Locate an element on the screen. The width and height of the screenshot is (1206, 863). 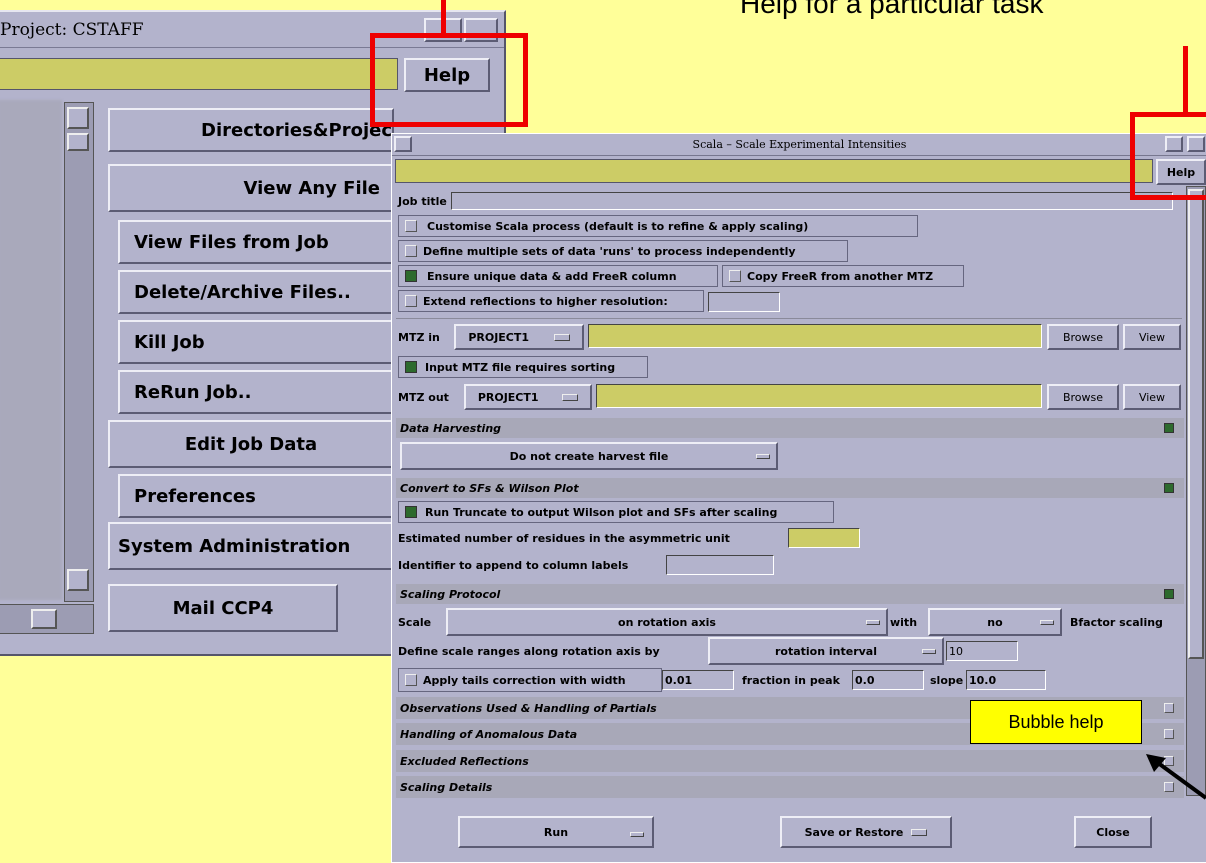
tails-label: Apply tails correction with width is located at coordinates (524, 680).